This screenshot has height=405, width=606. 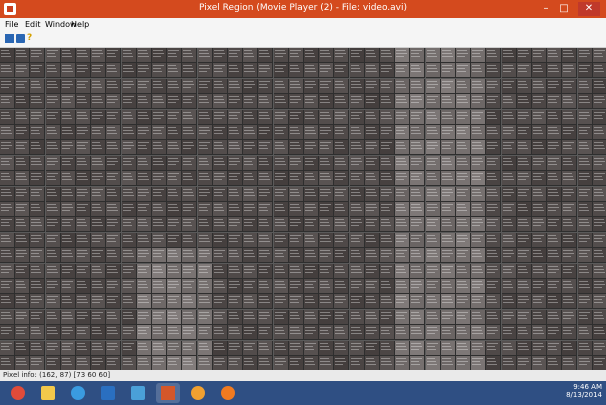 I want to click on menu-edit: Edit, so click(x=33, y=24).